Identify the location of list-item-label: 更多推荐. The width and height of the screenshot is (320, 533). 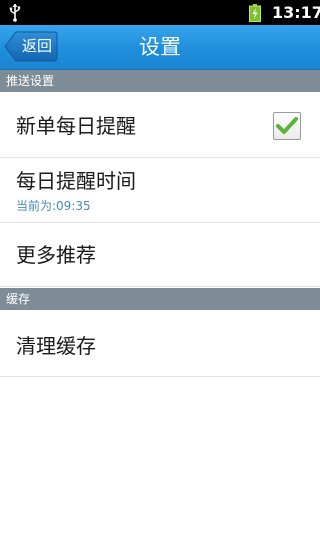
(56, 255).